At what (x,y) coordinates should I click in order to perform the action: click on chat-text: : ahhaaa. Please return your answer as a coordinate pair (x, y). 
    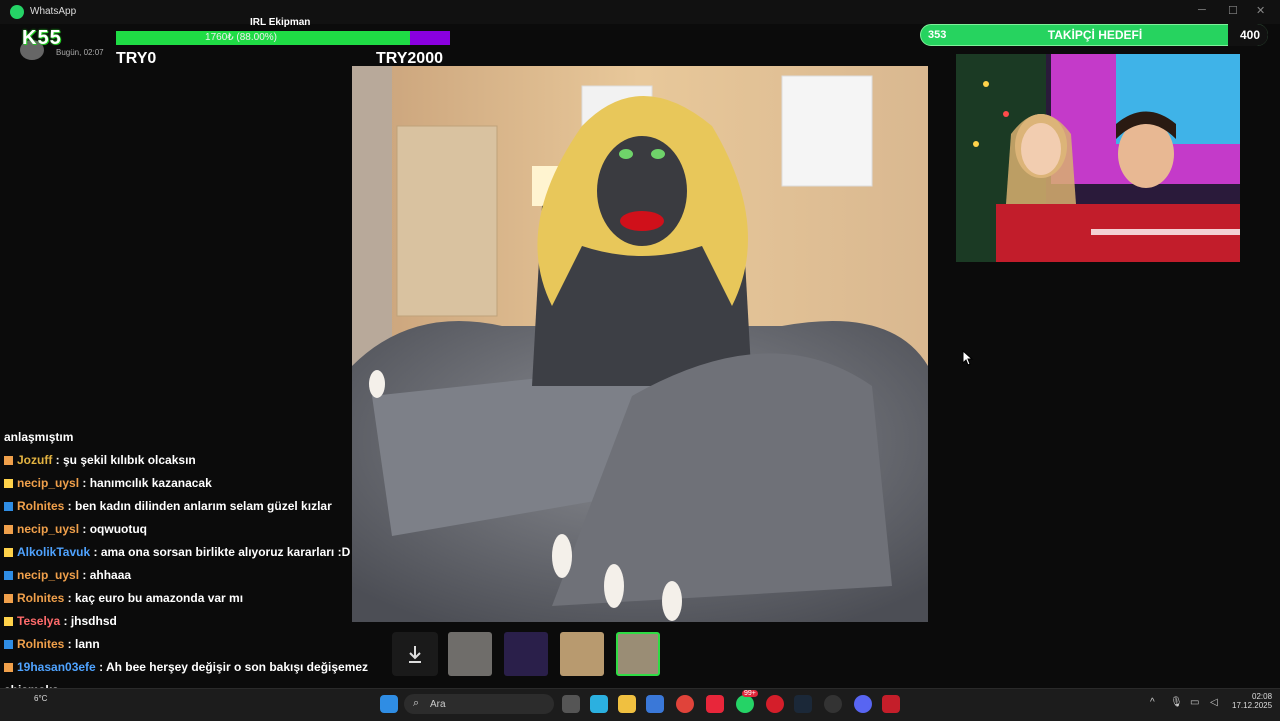
    Looking at the image, I should click on (107, 575).